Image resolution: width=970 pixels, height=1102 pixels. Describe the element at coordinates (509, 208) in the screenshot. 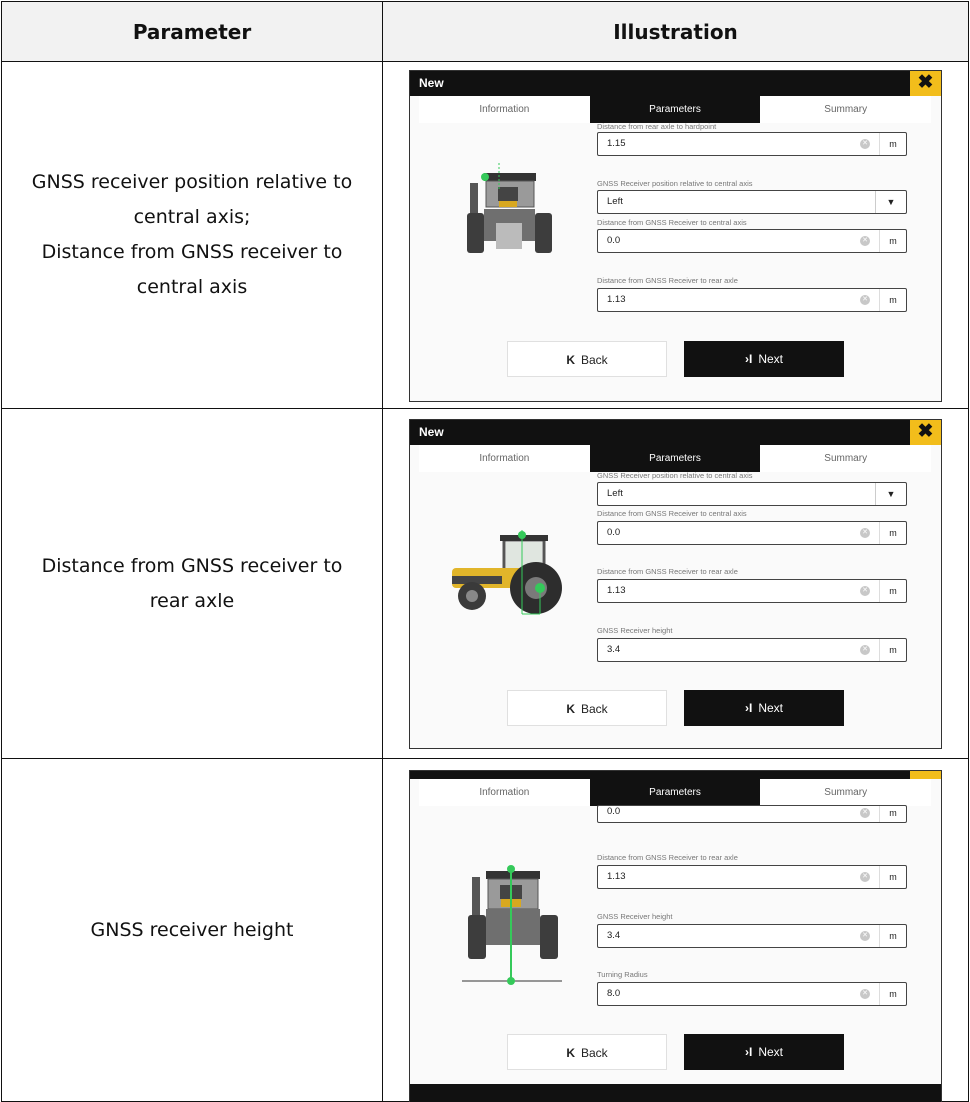

I see `tractor-front-image` at that location.